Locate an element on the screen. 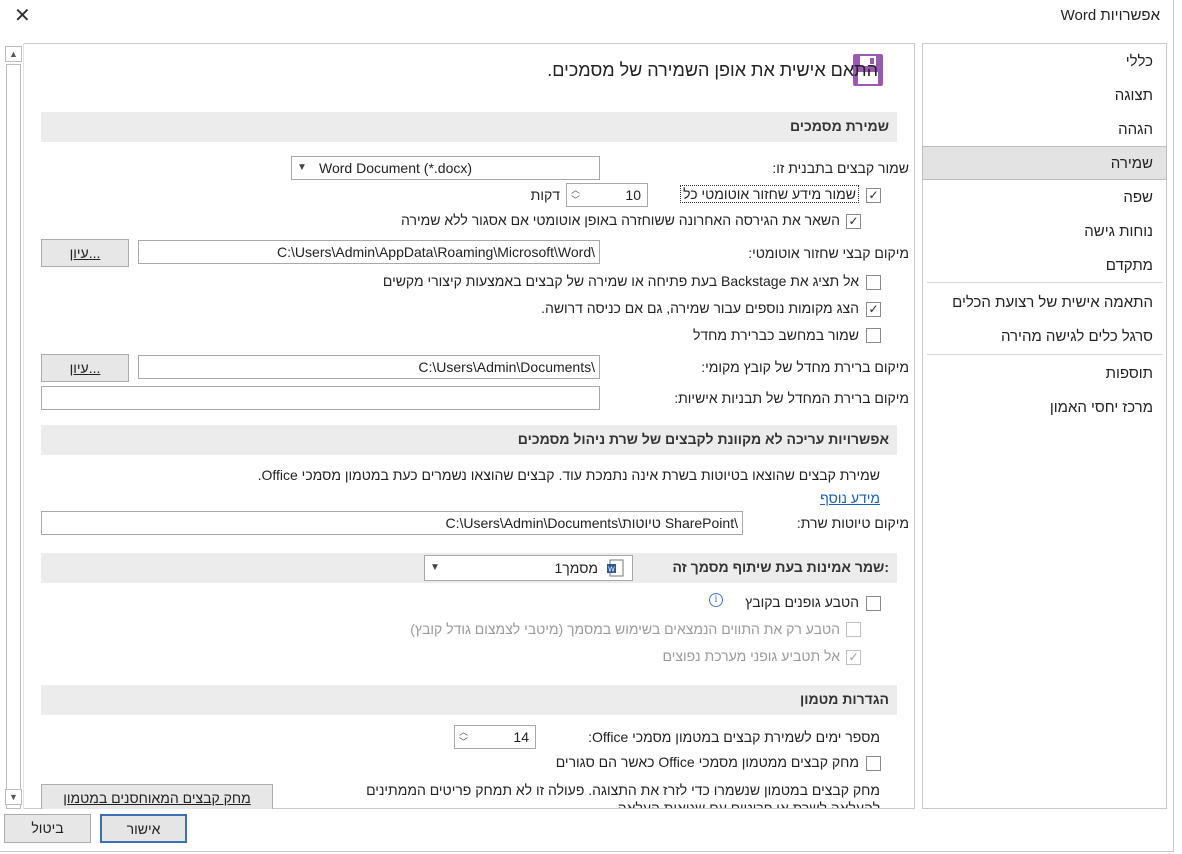  info-icon: i is located at coordinates (716, 600).